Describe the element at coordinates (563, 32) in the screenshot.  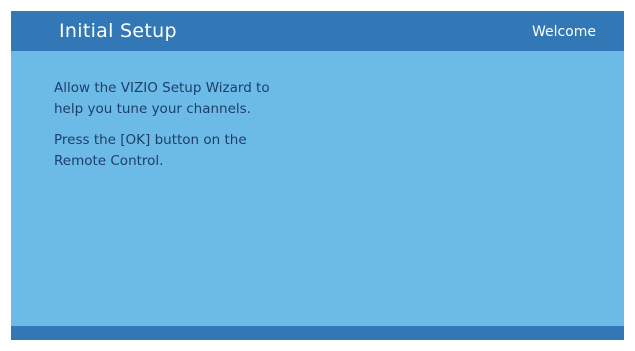
I see `step-label: Welcome` at that location.